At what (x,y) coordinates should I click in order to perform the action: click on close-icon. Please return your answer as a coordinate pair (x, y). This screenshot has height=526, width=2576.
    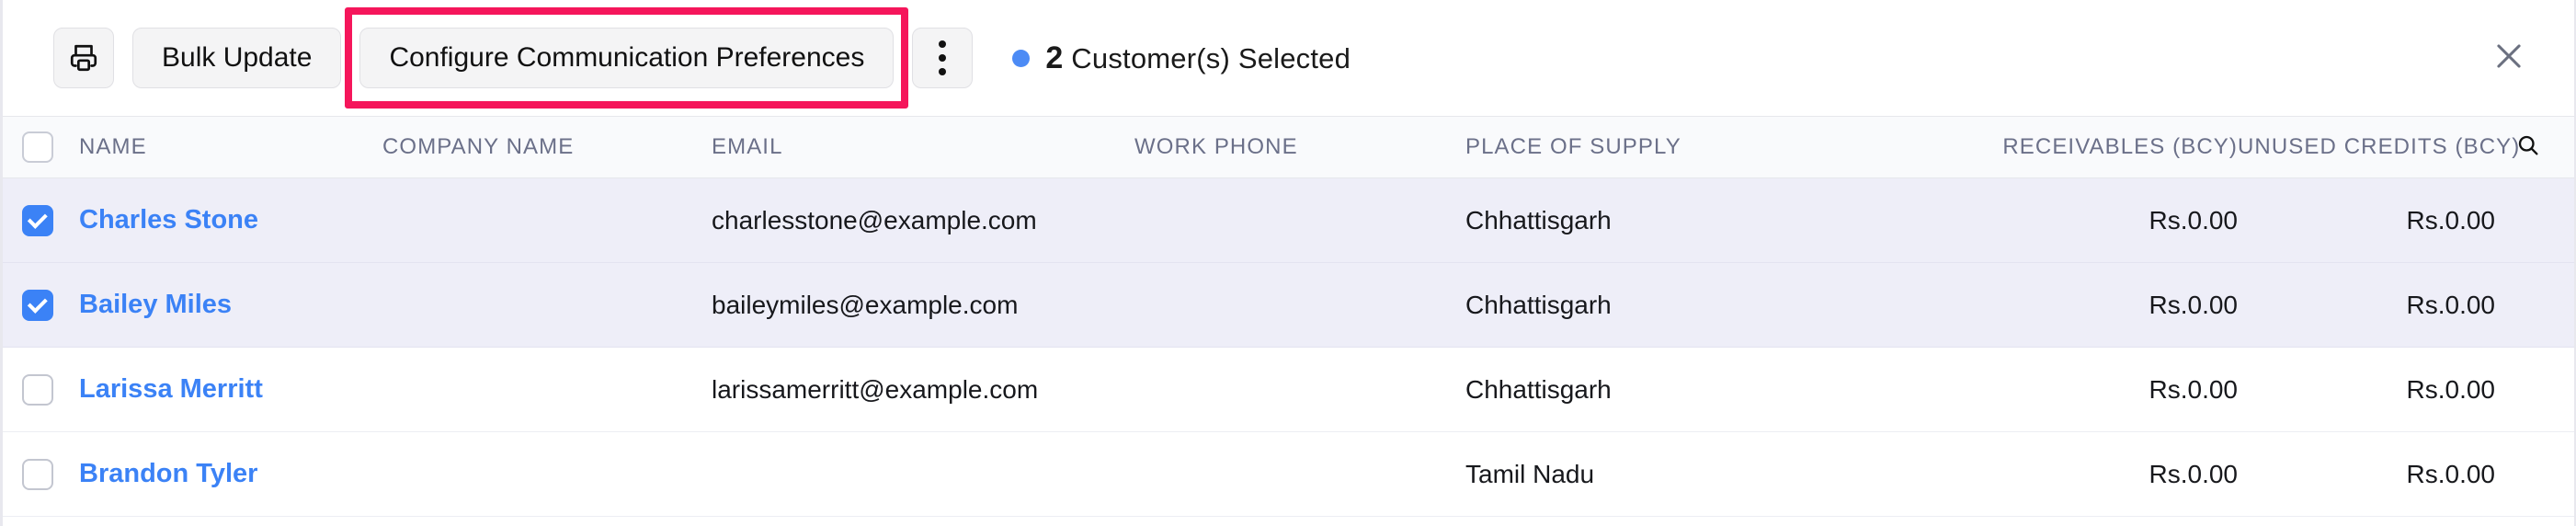
    Looking at the image, I should click on (2508, 58).